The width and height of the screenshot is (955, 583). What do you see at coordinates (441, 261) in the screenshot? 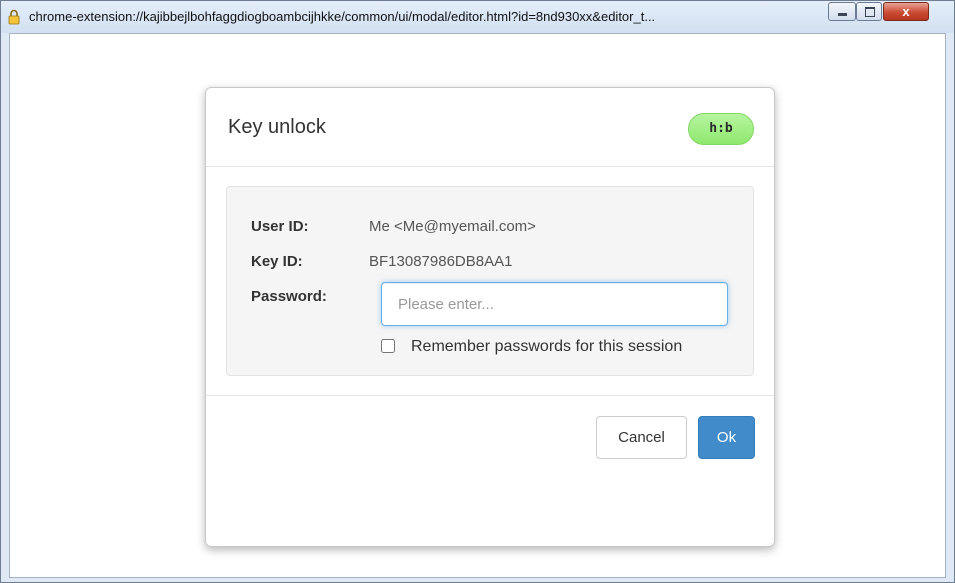
I see `key-id-value: BF13087986DB8AA1` at bounding box center [441, 261].